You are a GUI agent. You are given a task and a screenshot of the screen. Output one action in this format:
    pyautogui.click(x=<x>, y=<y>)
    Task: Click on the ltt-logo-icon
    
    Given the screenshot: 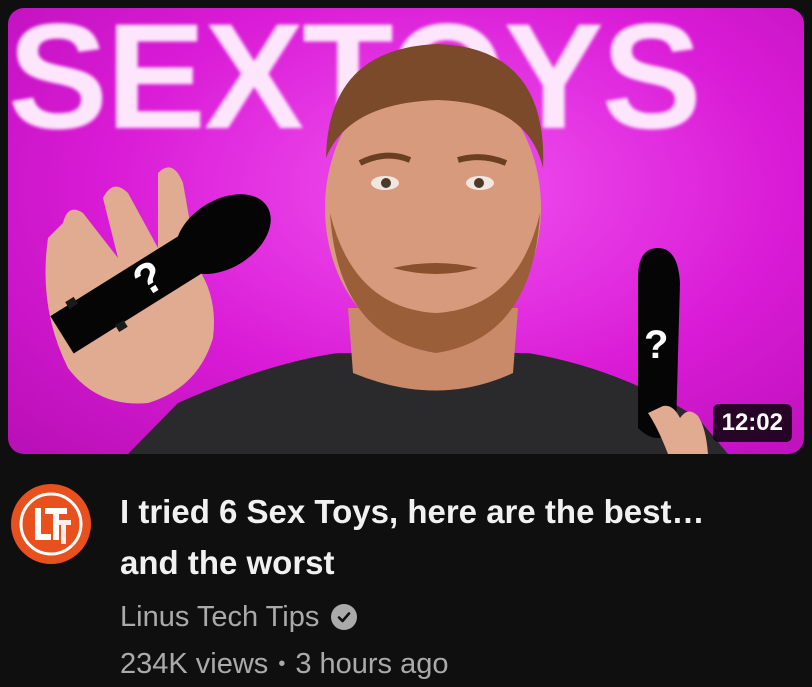 What is the action you would take?
    pyautogui.click(x=51, y=524)
    